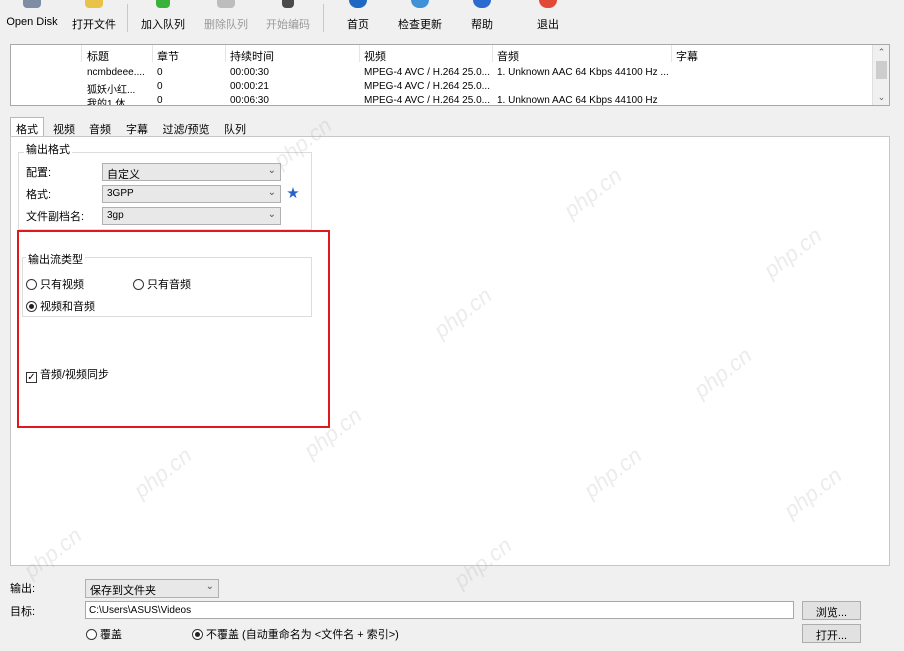 The width and height of the screenshot is (904, 651). What do you see at coordinates (39, 195) in the screenshot?
I see `format-label: 格式:` at bounding box center [39, 195].